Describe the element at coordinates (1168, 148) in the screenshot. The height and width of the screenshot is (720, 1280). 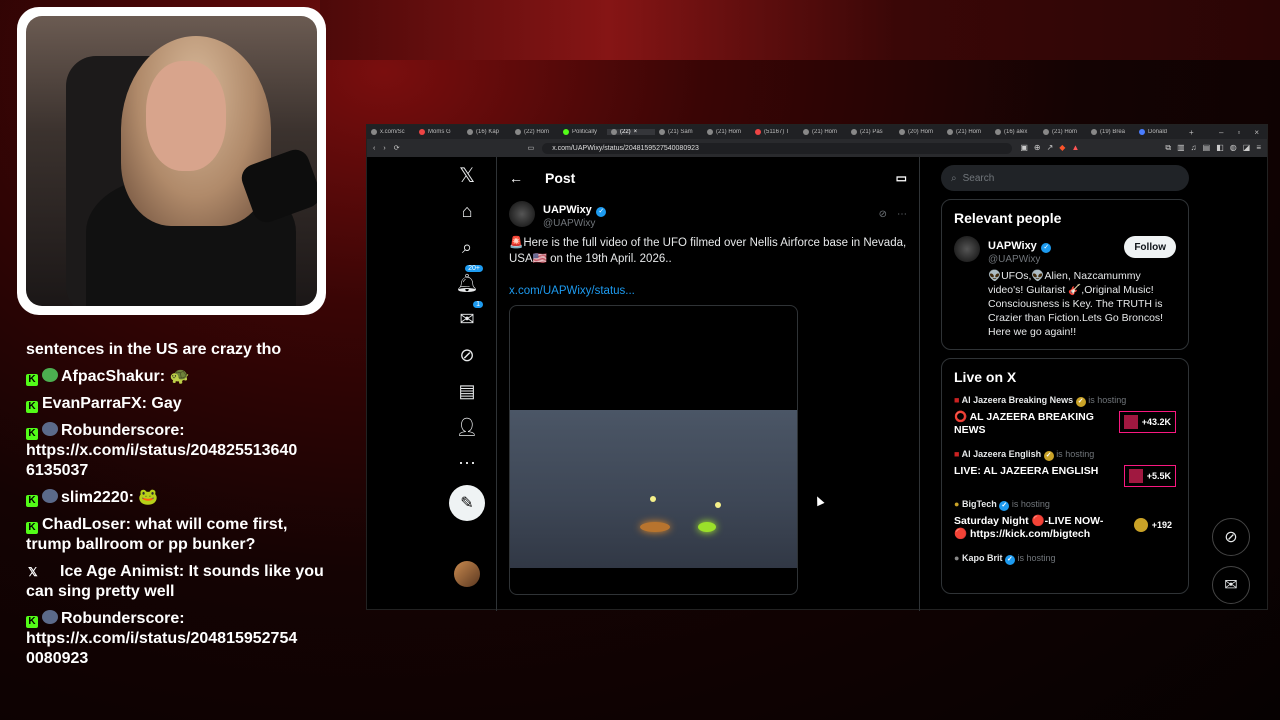
I see `extensions-icon: ⧉` at that location.